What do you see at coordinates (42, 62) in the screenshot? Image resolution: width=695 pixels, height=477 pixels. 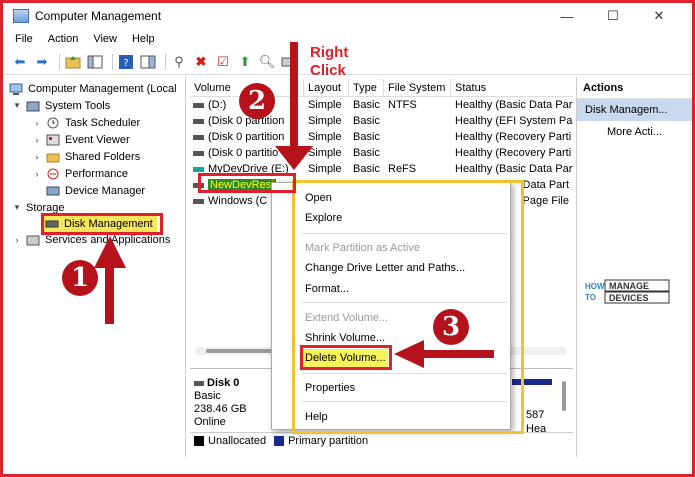 I see `forward-arrow-icon: ➡` at bounding box center [42, 62].